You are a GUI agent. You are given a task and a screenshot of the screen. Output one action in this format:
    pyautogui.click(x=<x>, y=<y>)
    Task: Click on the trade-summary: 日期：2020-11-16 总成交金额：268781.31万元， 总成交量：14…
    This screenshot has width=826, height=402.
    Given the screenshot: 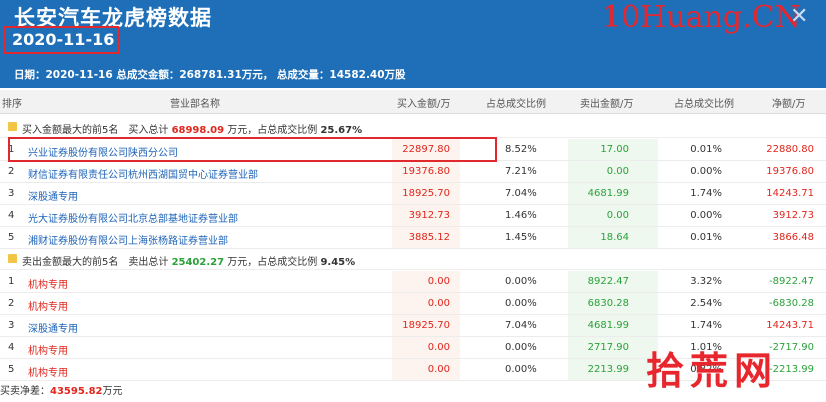 What is the action you would take?
    pyautogui.click(x=210, y=75)
    